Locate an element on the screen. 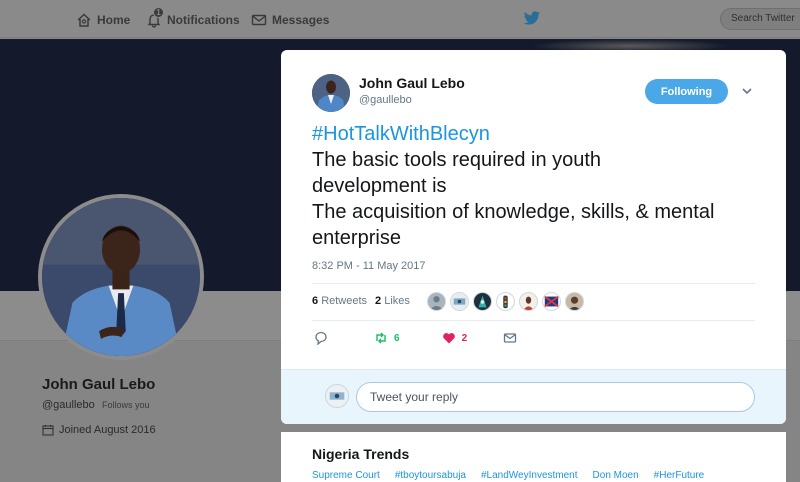 This screenshot has height=482, width=800. likers-avatars is located at coordinates (505, 301).